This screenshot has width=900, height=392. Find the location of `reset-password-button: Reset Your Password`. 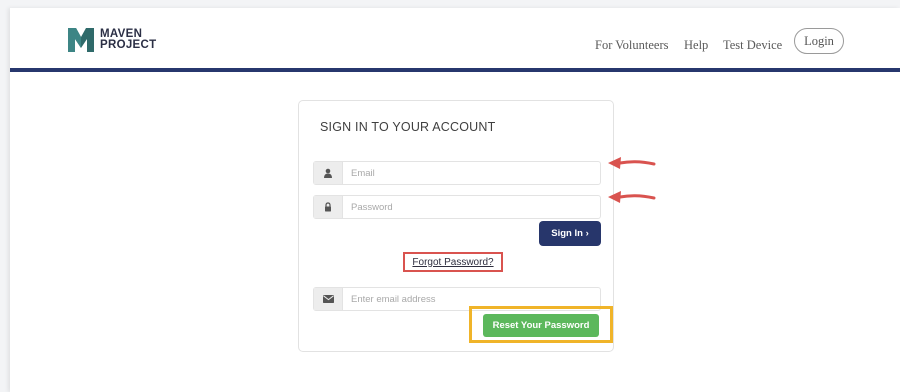

reset-password-button: Reset Your Password is located at coordinates (541, 325).